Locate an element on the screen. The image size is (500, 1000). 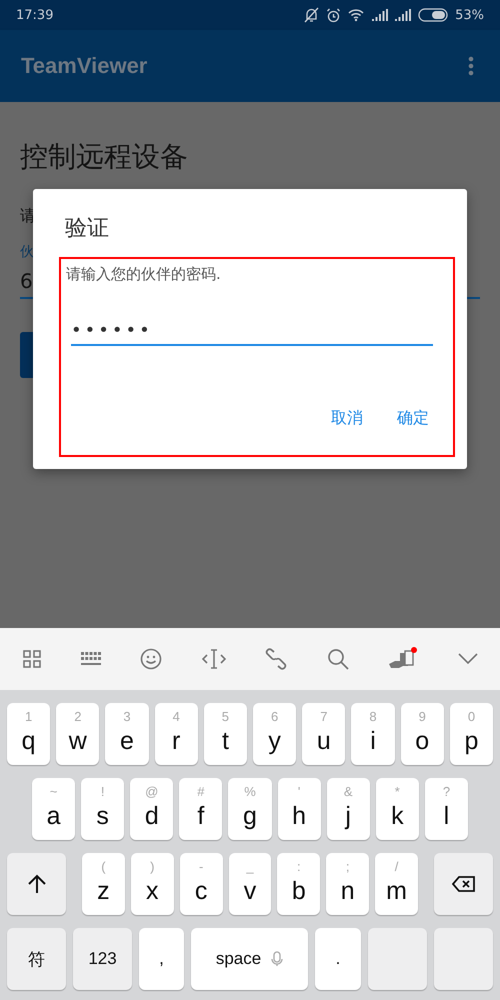
letter-key: % g is located at coordinates (250, 809).